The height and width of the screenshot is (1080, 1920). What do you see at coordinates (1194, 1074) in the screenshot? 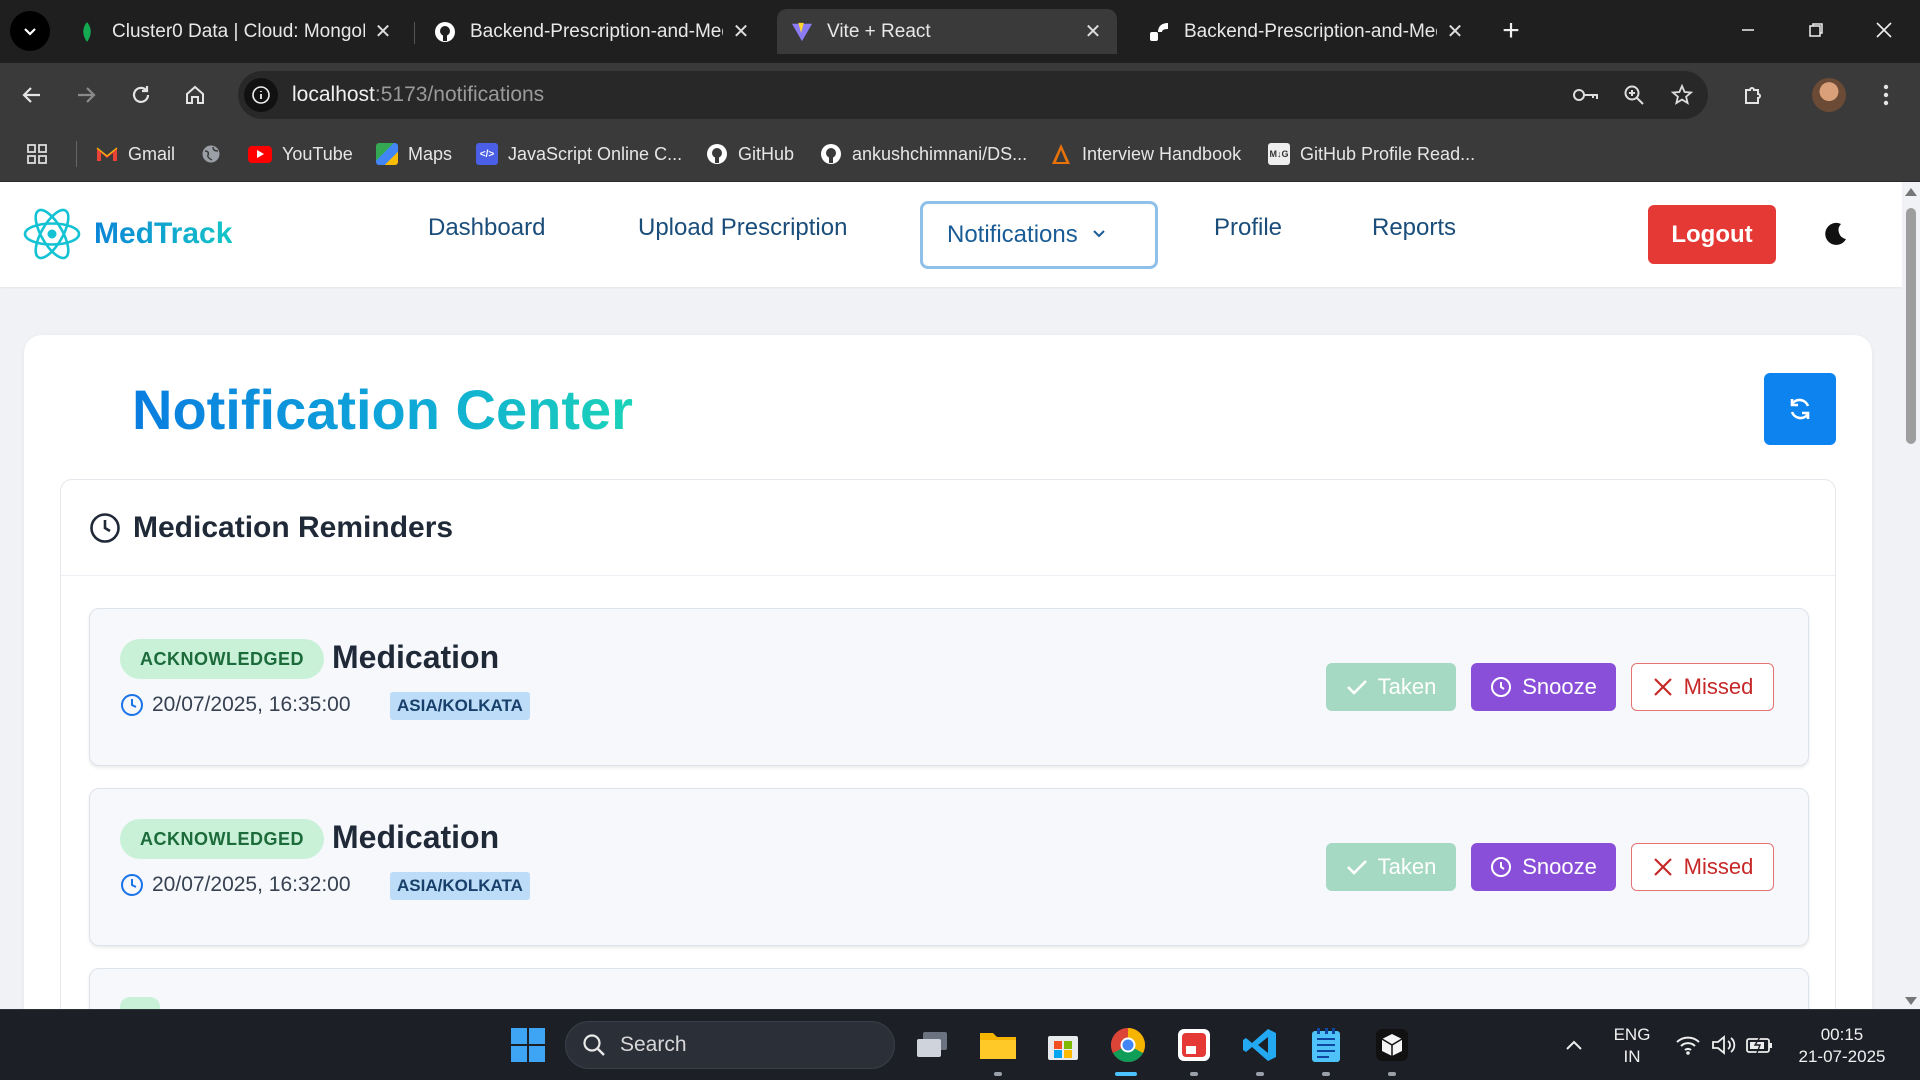
I see `running-indicator` at bounding box center [1194, 1074].